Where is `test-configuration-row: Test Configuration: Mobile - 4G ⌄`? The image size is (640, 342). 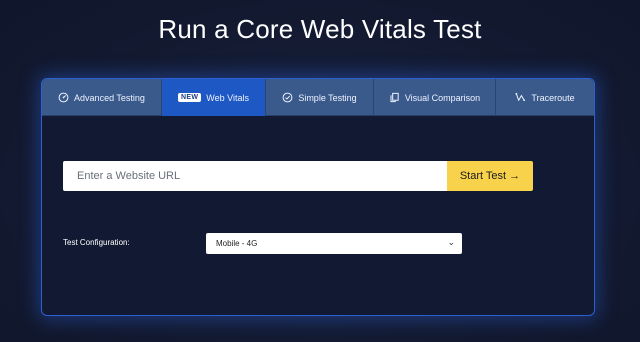
test-configuration-row: Test Configuration: Mobile - 4G ⌄ is located at coordinates (263, 244).